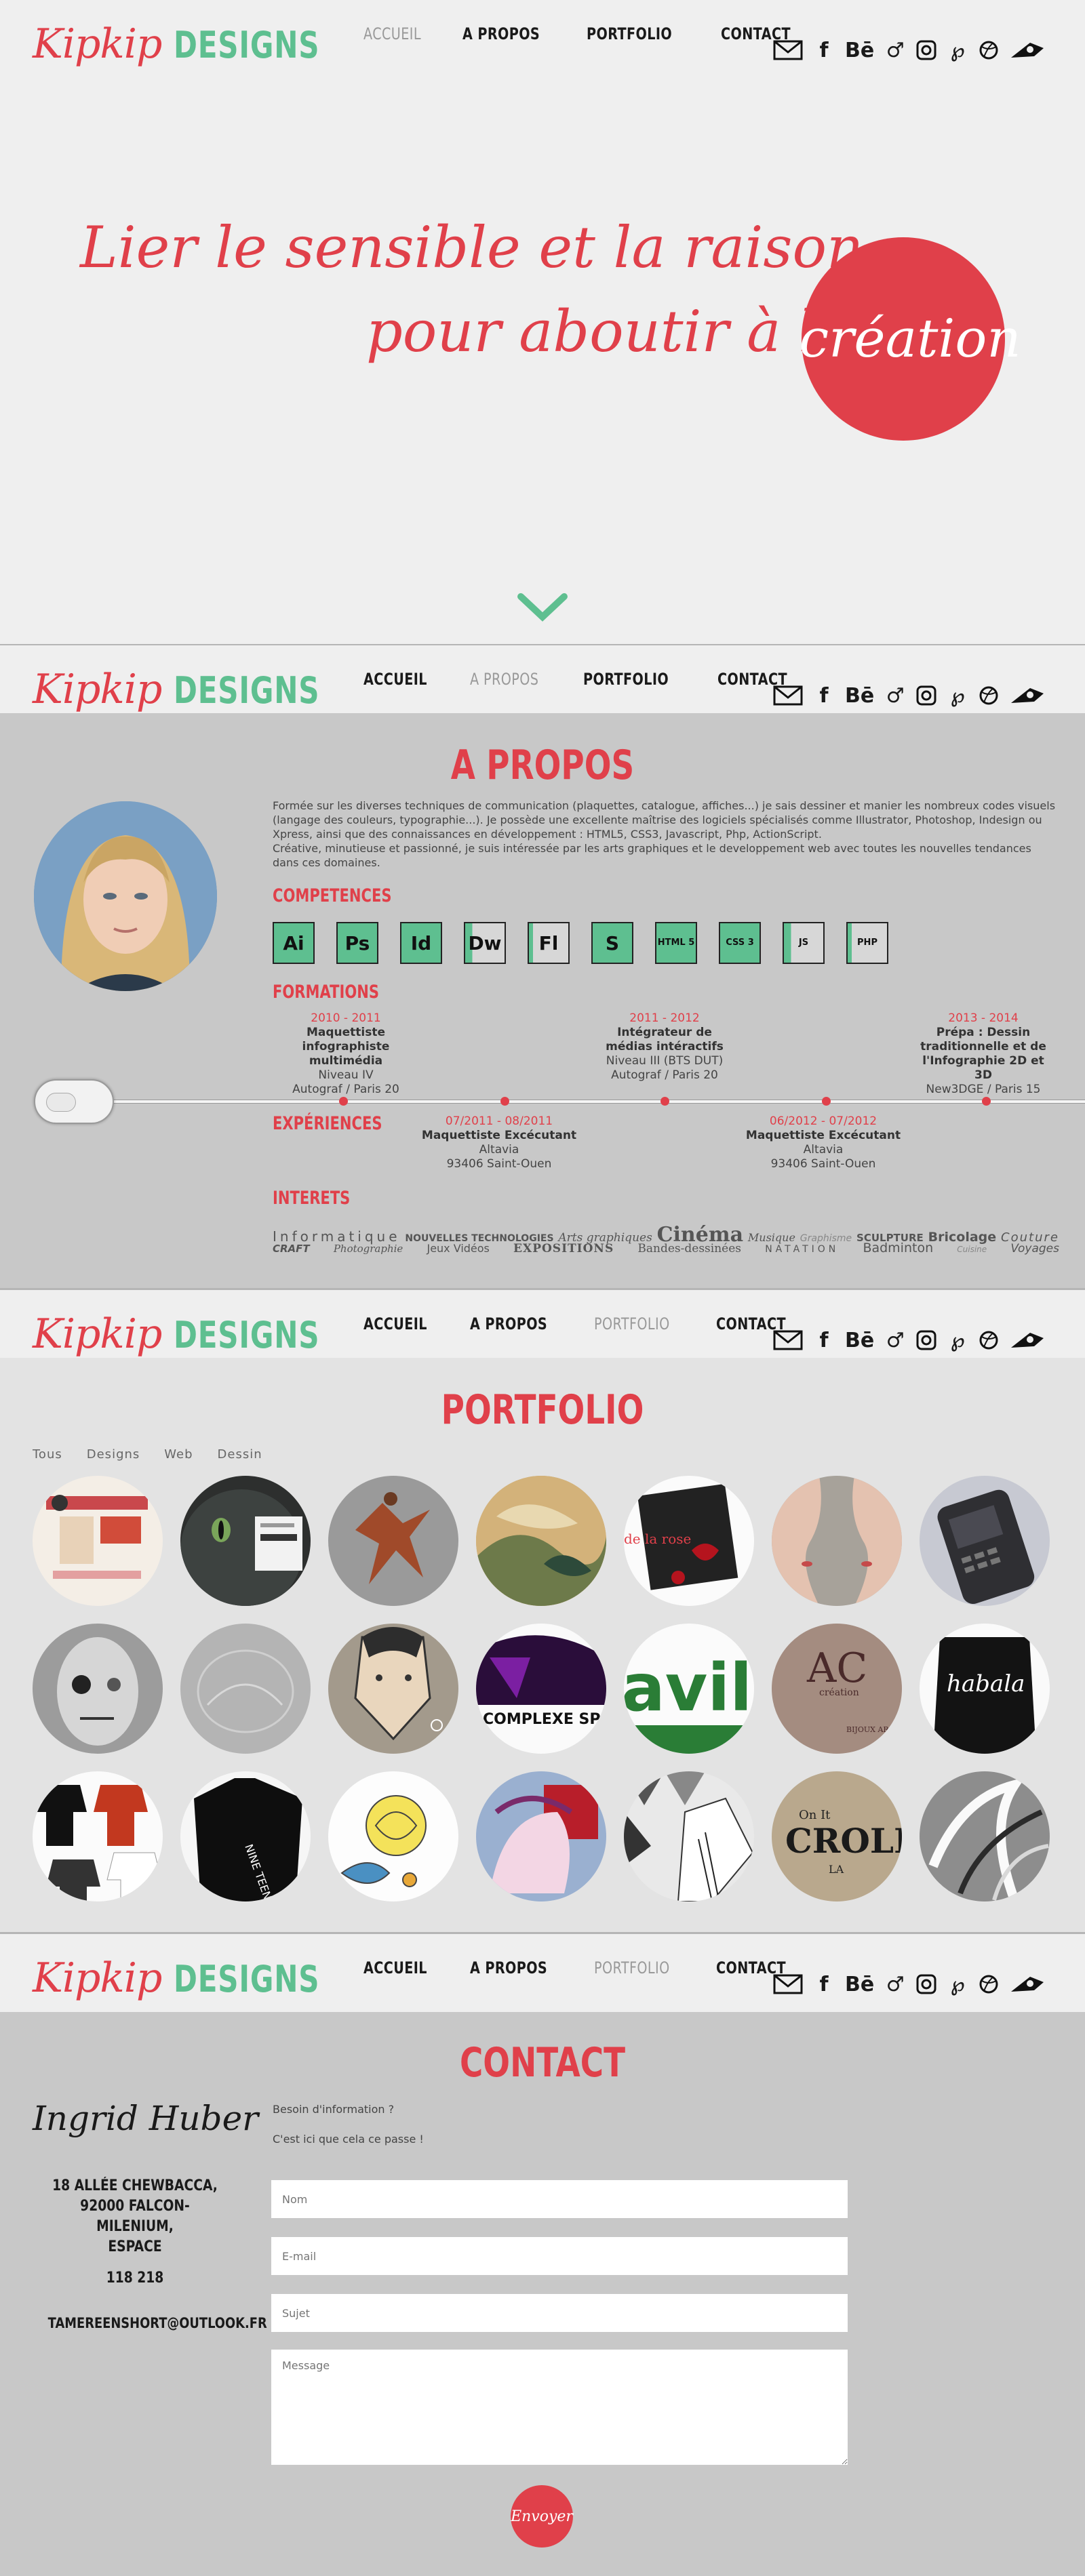 This screenshot has height=2576, width=1085. Describe the element at coordinates (559, 2256) in the screenshot. I see `email-field` at that location.